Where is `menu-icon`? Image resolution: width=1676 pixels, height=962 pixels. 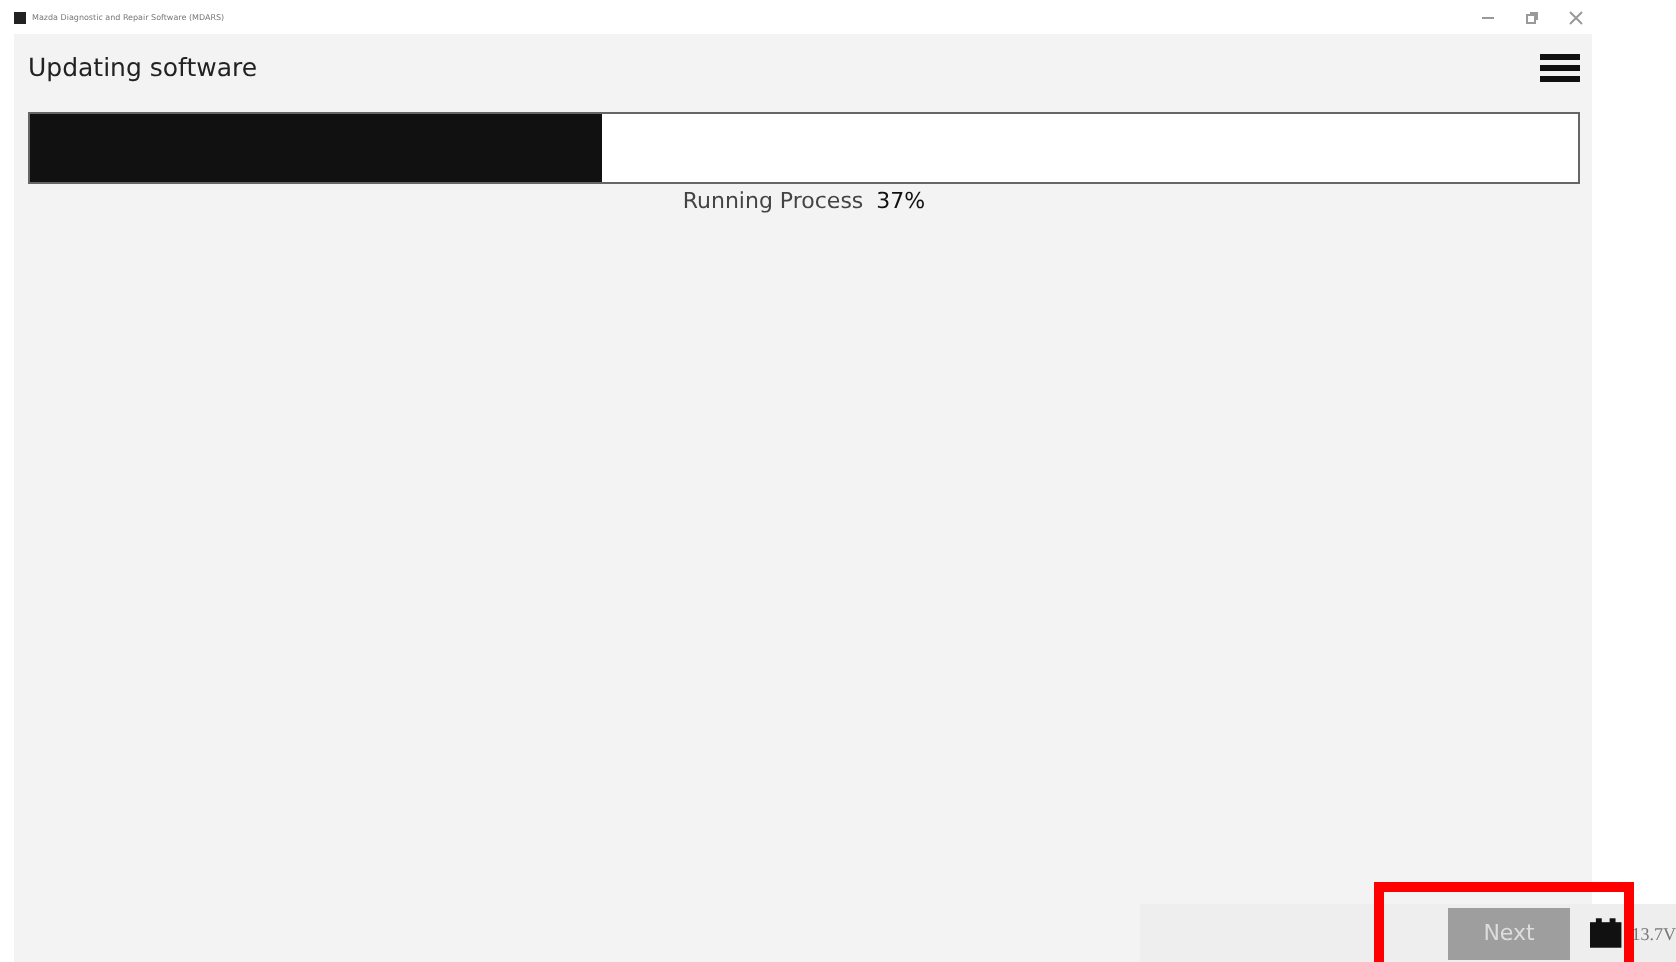 menu-icon is located at coordinates (1560, 67).